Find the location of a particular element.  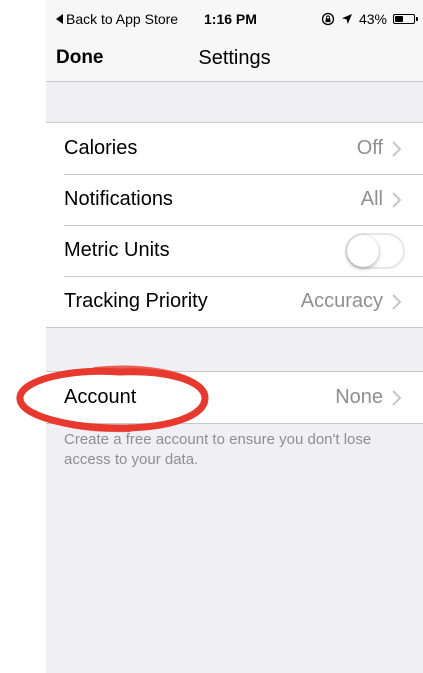

settings-row-account: Account None is located at coordinates (234, 397).